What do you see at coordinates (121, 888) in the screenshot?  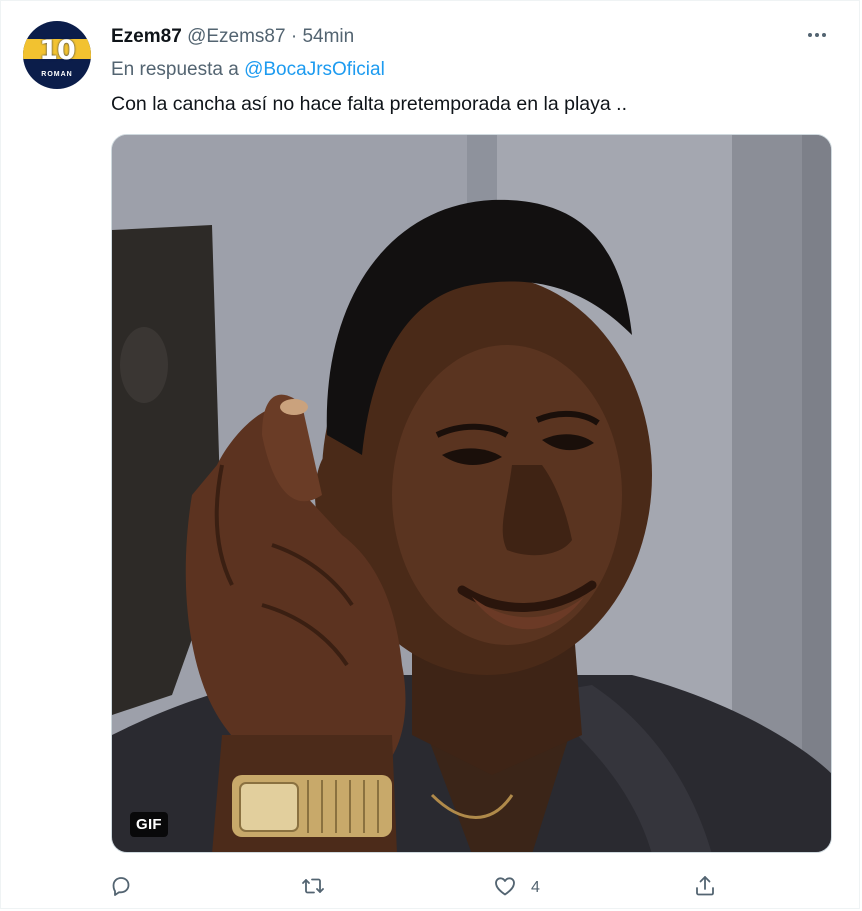 I see `reply-icon` at bounding box center [121, 888].